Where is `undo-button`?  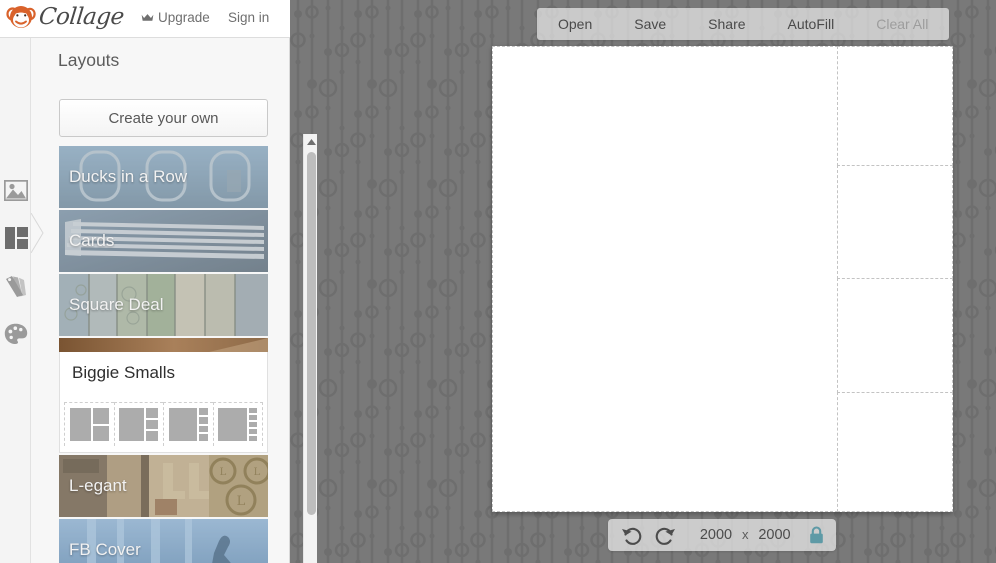
undo-button is located at coordinates (631, 535).